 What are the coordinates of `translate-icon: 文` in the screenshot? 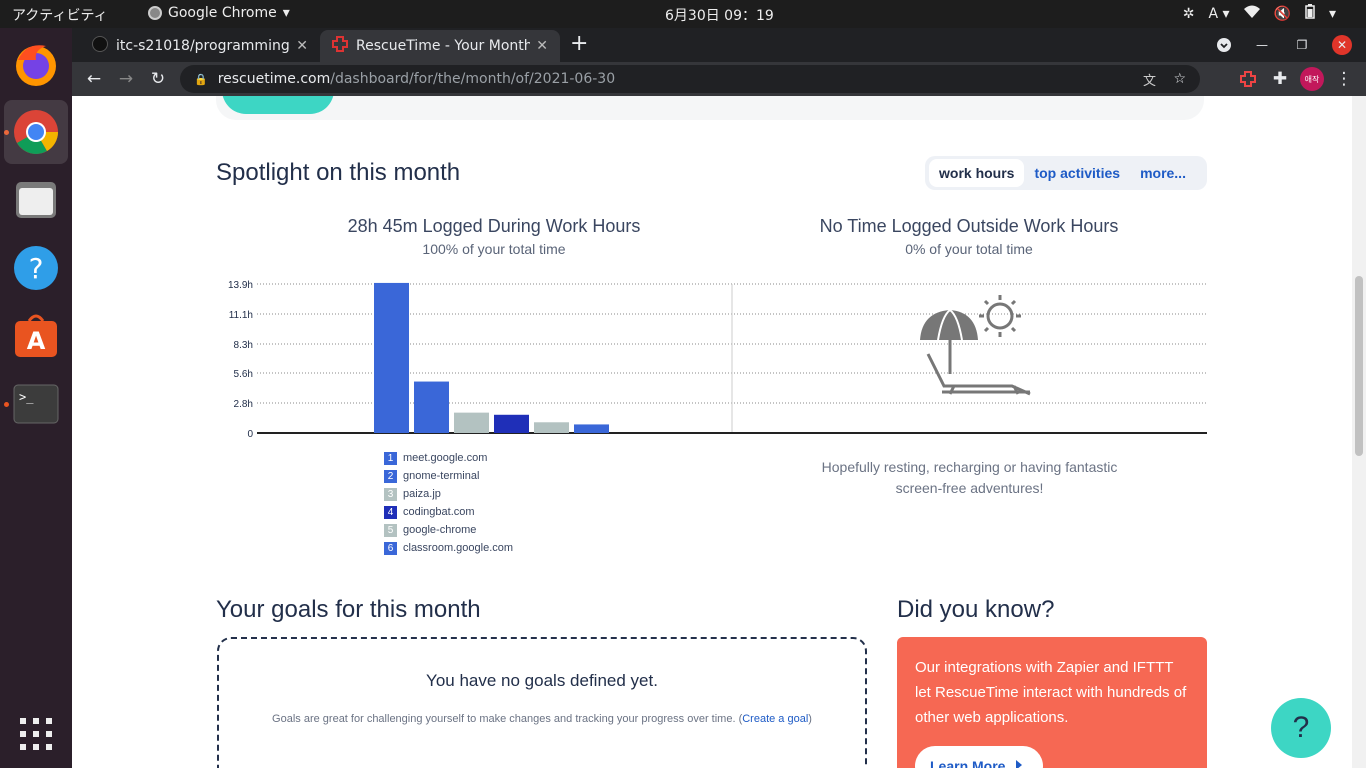 It's located at (1149, 79).